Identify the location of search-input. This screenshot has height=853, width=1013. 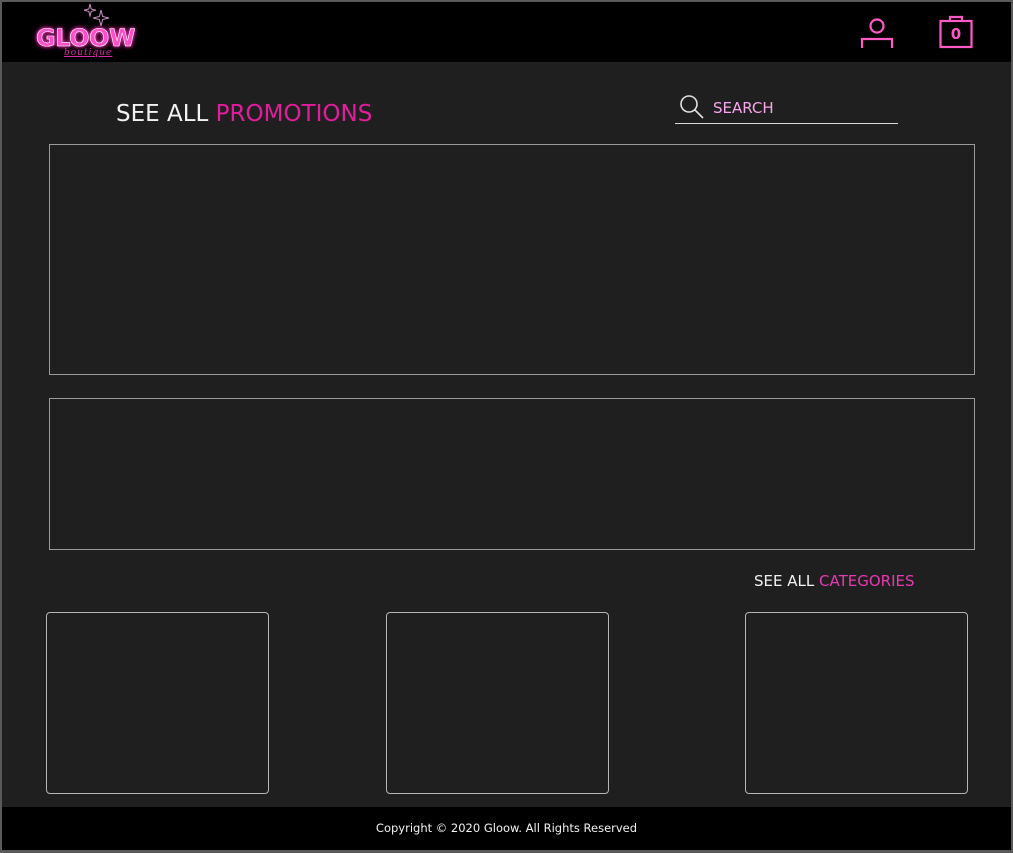
(803, 108).